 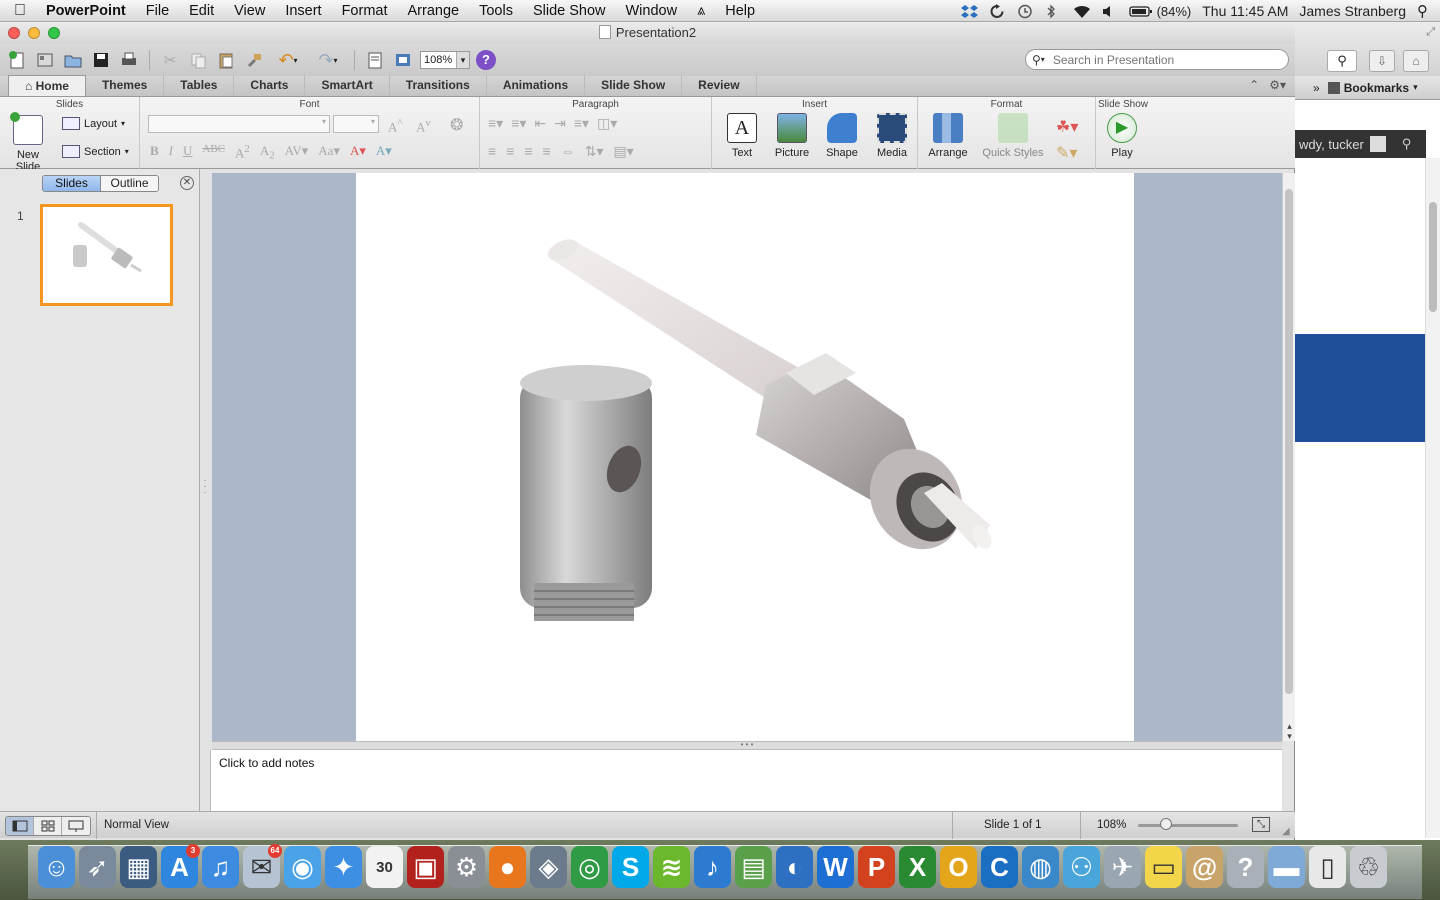 What do you see at coordinates (302, 867) in the screenshot?
I see `facetime-chat-icon: ◉` at bounding box center [302, 867].